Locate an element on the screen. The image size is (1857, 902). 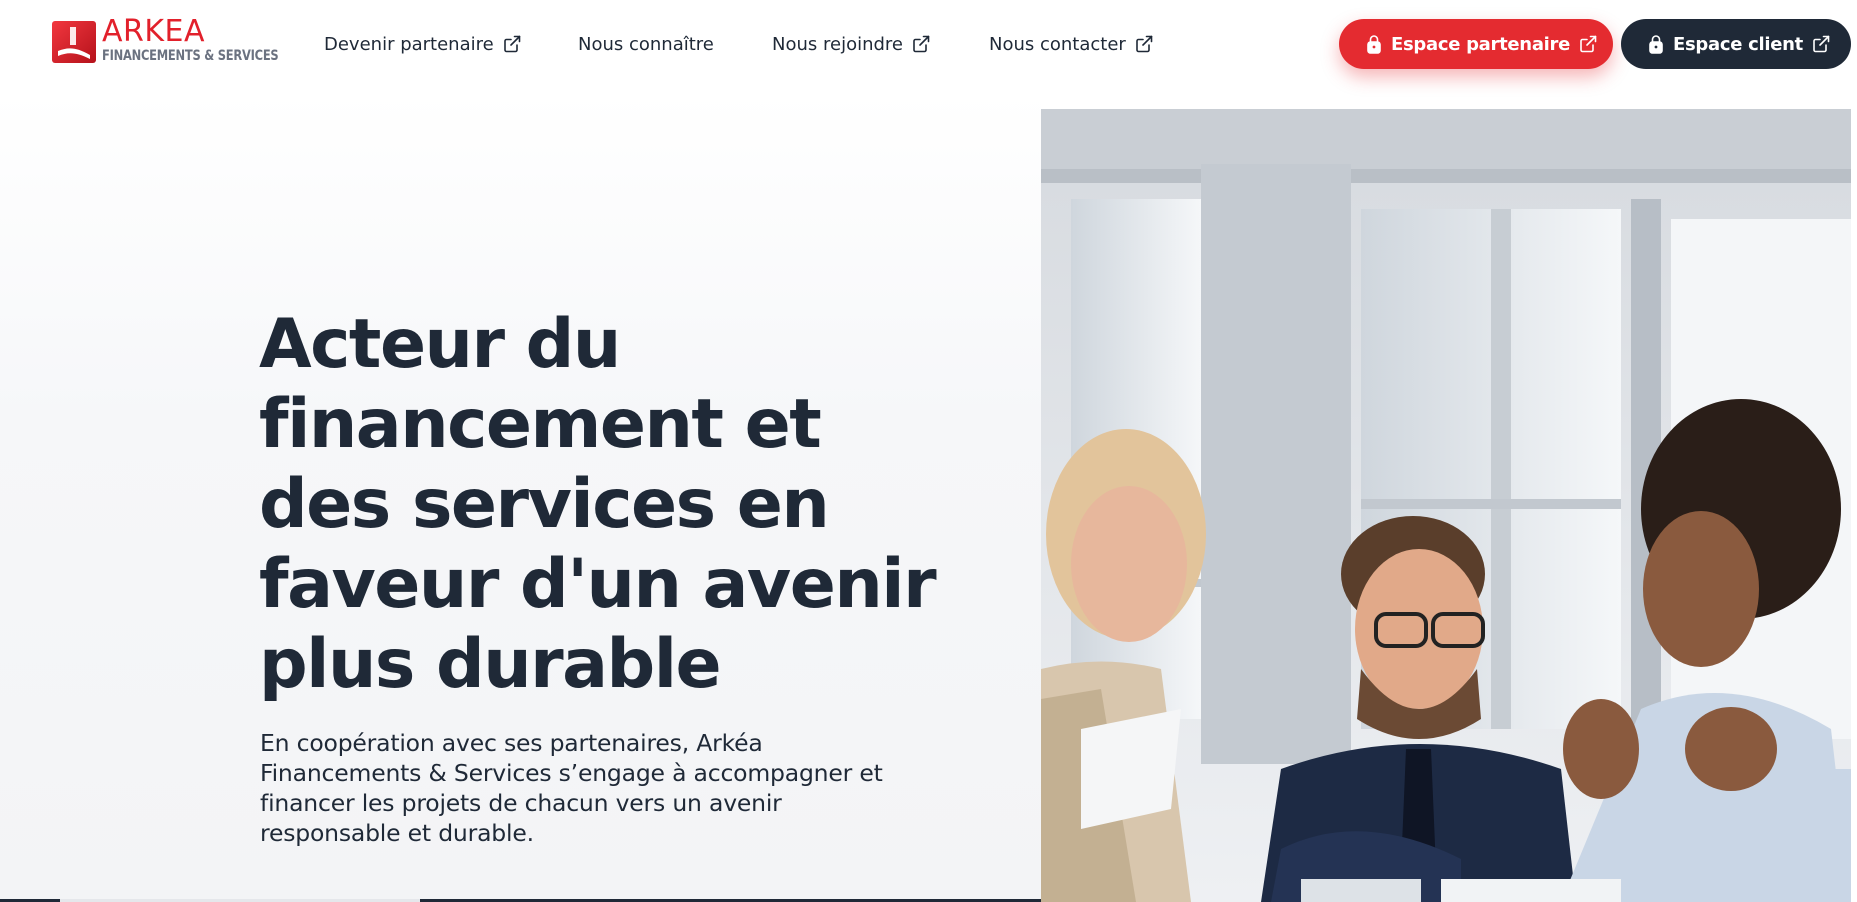
nav-nous-contacter: Nous contacter is located at coordinates (1071, 44).